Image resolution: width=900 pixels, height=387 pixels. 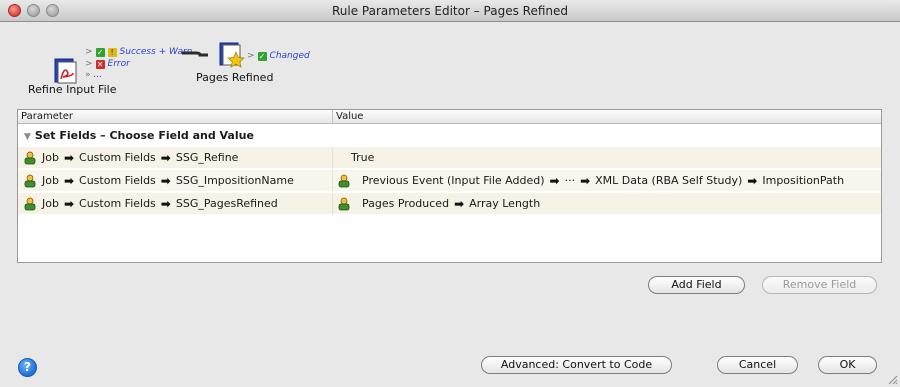 I want to click on value-cell: True, so click(x=621, y=158).